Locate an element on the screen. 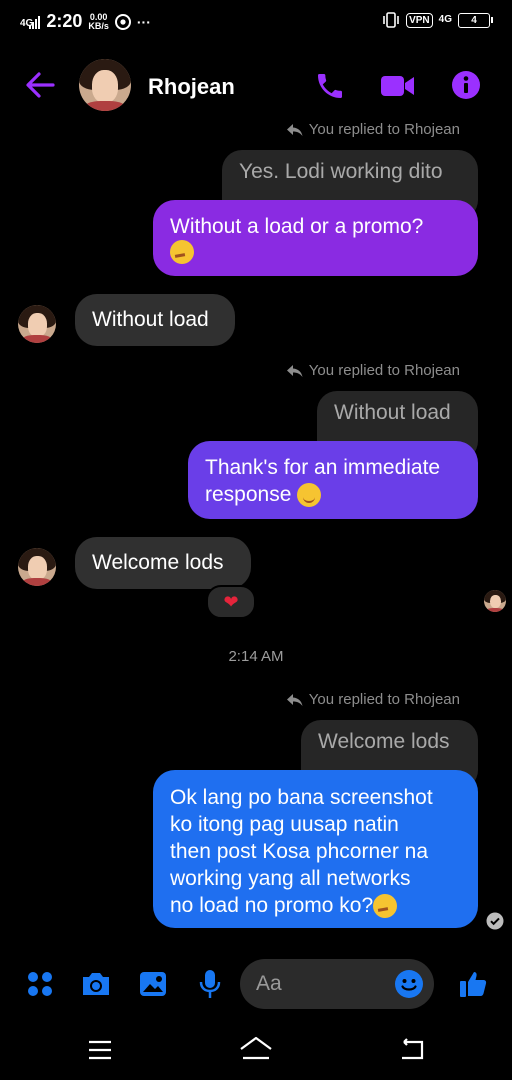 This screenshot has width=512, height=1080. video-camera-icon is located at coordinates (398, 86).